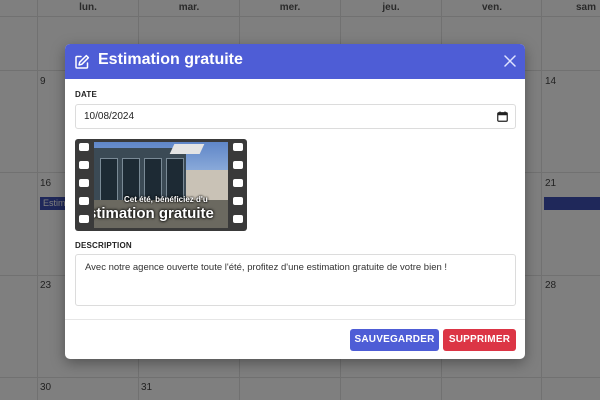  I want to click on image-caption-small: Cet été, bénéficiez d'u, so click(166, 199).